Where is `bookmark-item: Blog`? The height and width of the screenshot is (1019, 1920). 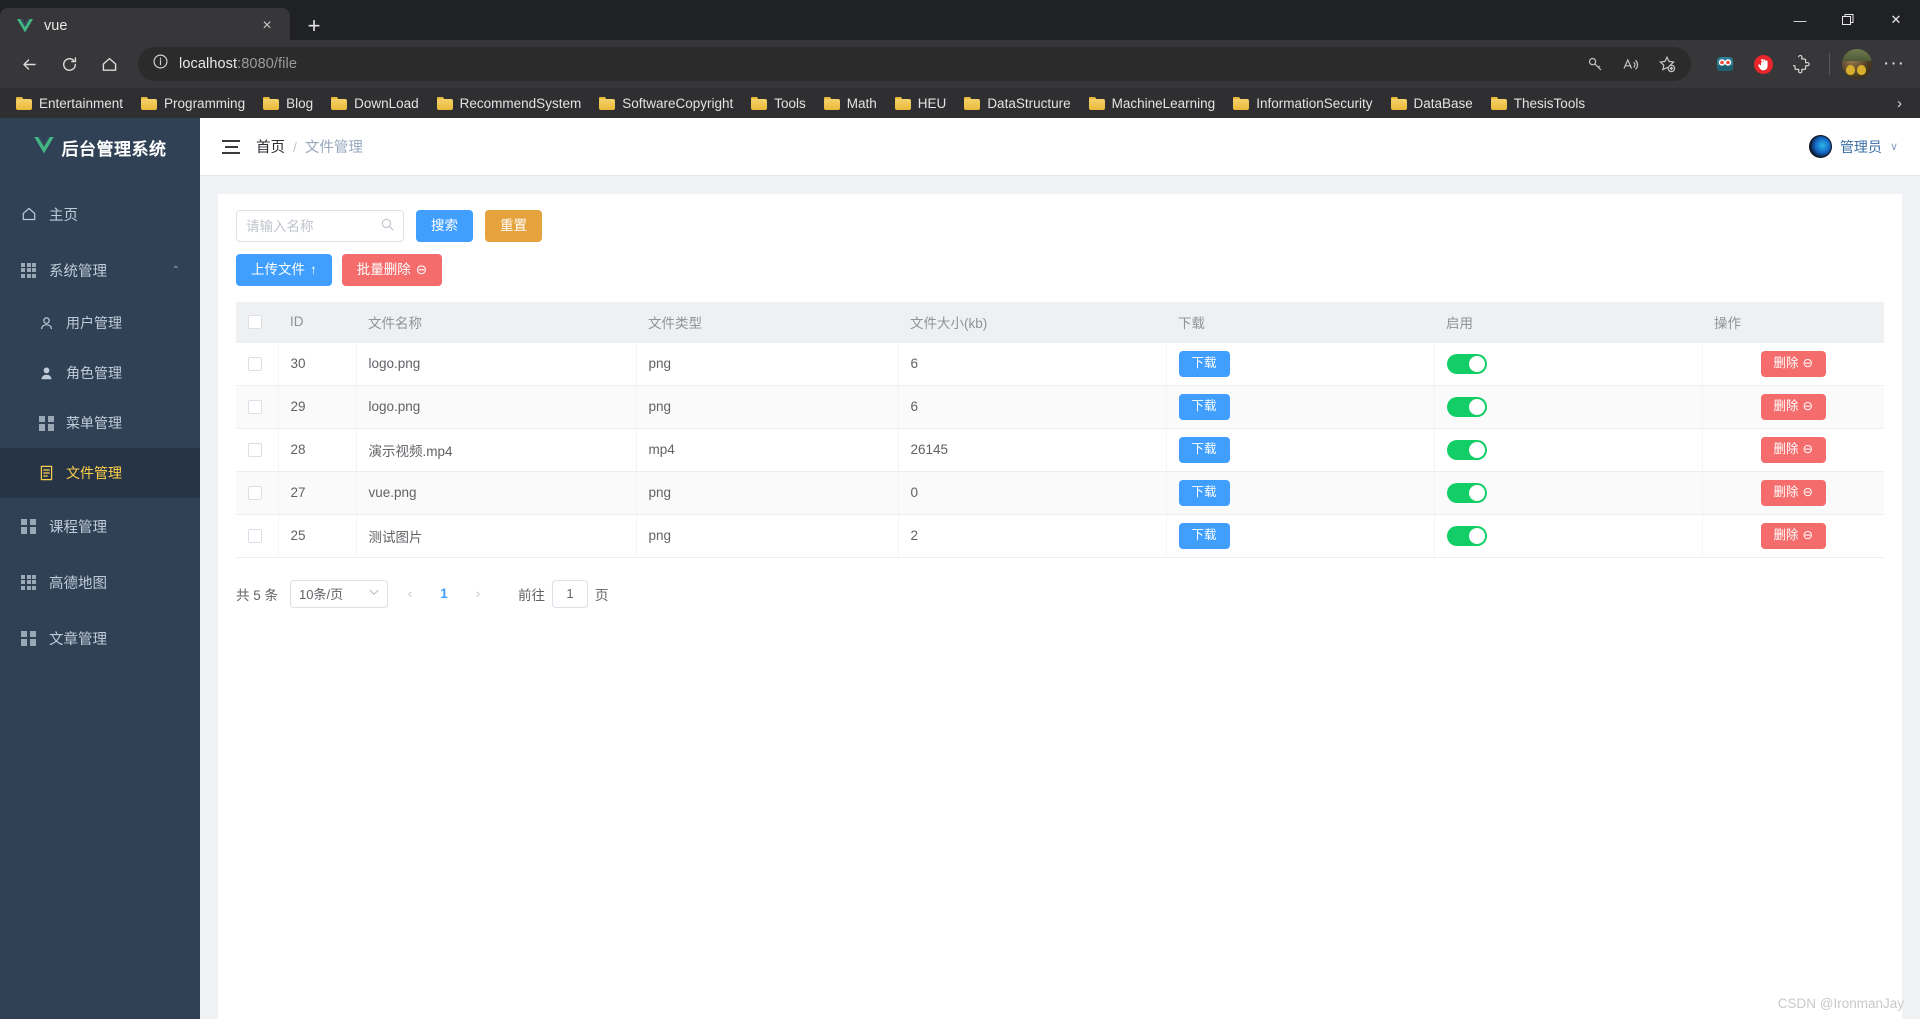
bookmark-item: Blog is located at coordinates (288, 103).